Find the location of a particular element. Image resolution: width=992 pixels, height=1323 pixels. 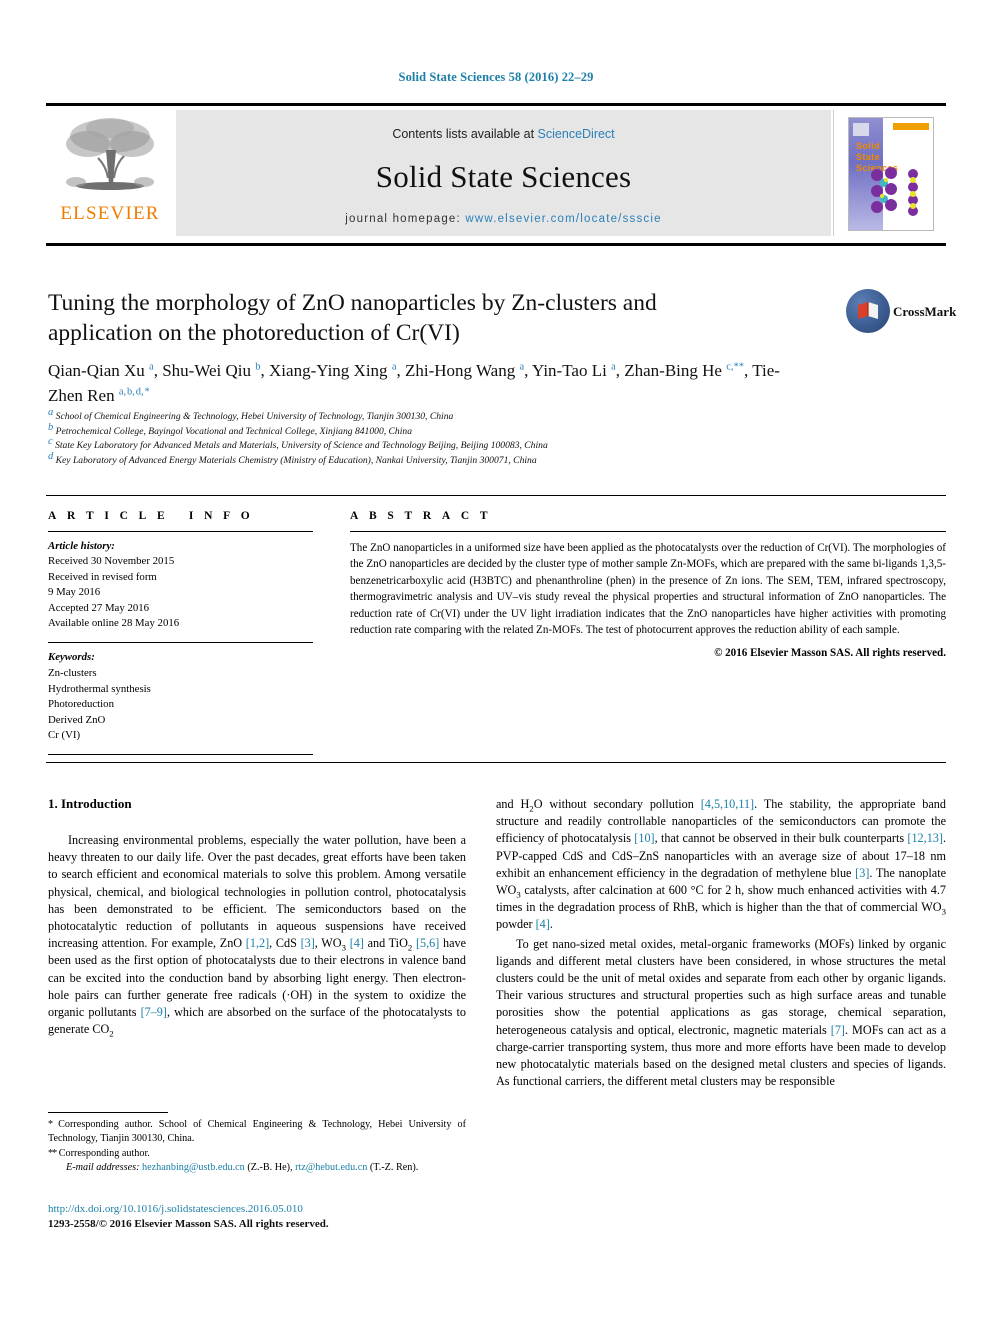

section-heading-introduction: 1. Introduction is located at coordinates (90, 803).